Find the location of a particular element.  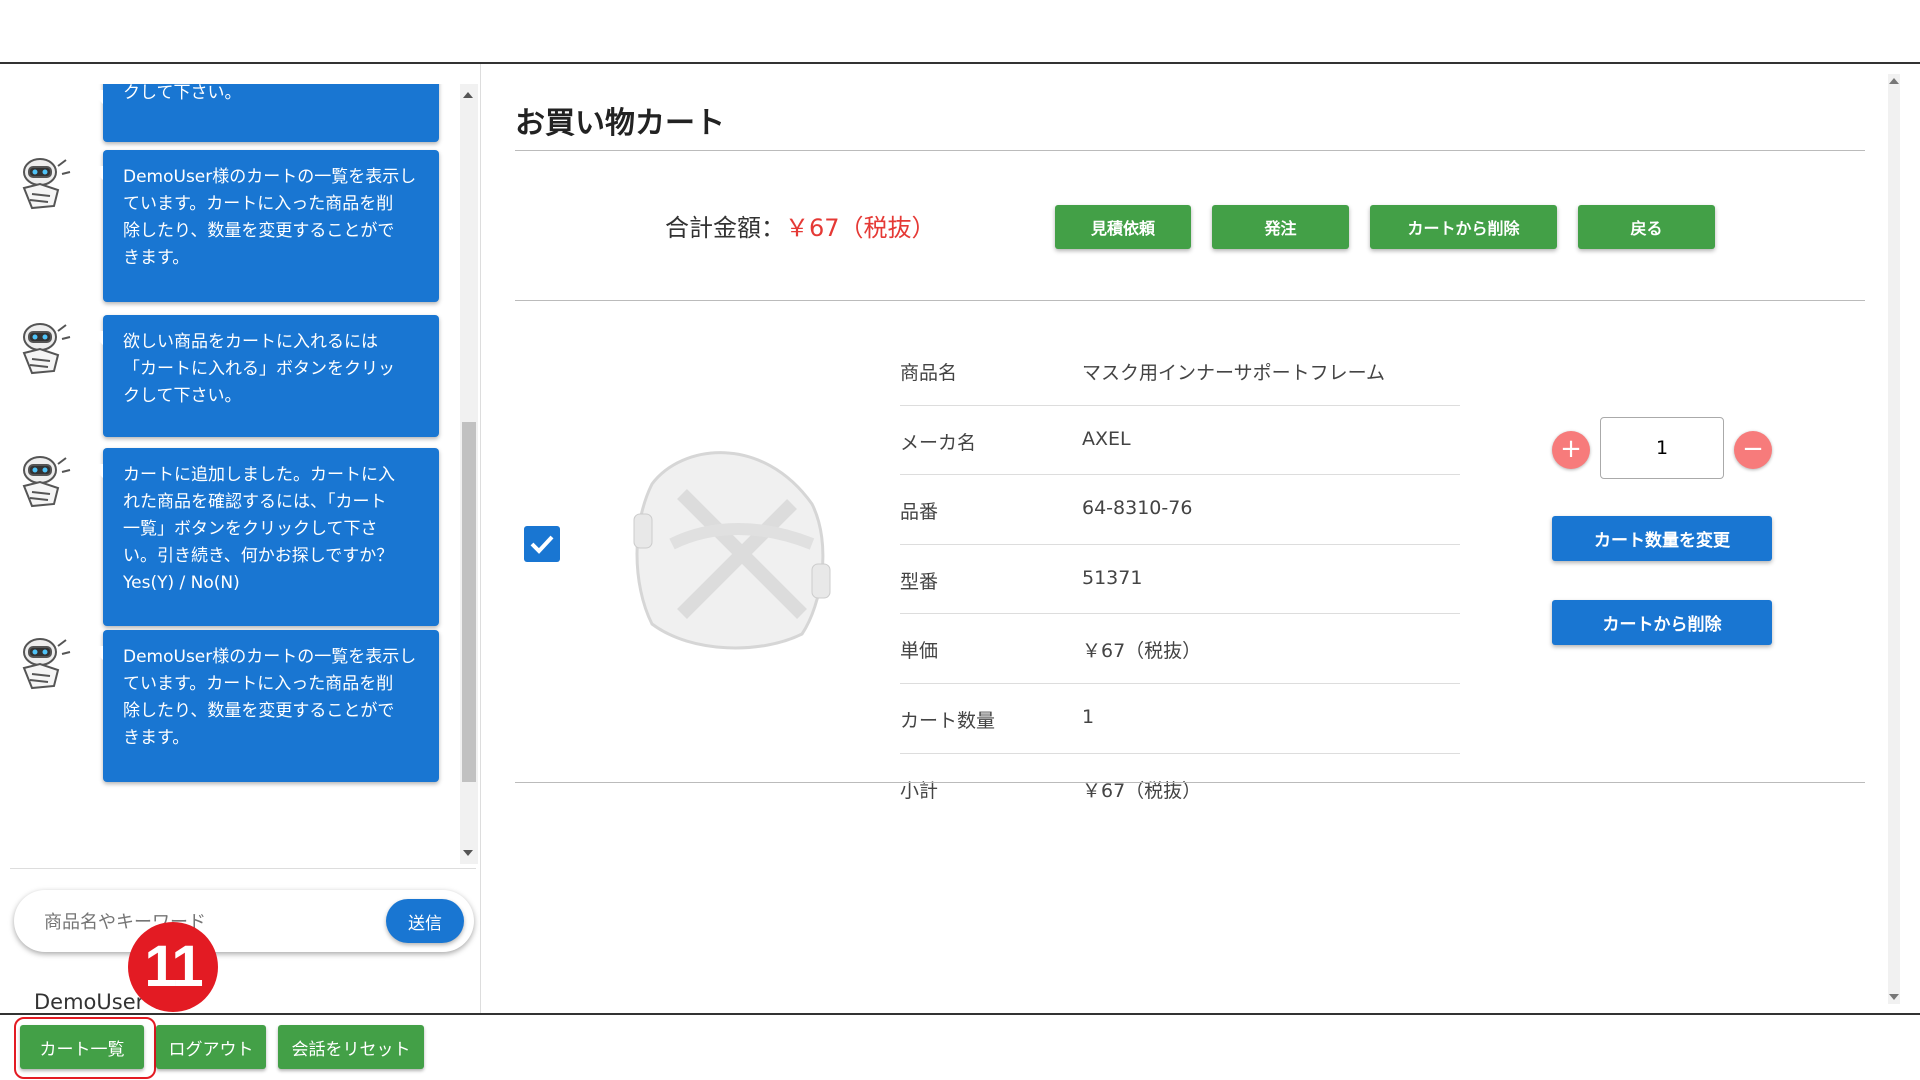

item-remove-button: カートから削除 is located at coordinates (1662, 622).